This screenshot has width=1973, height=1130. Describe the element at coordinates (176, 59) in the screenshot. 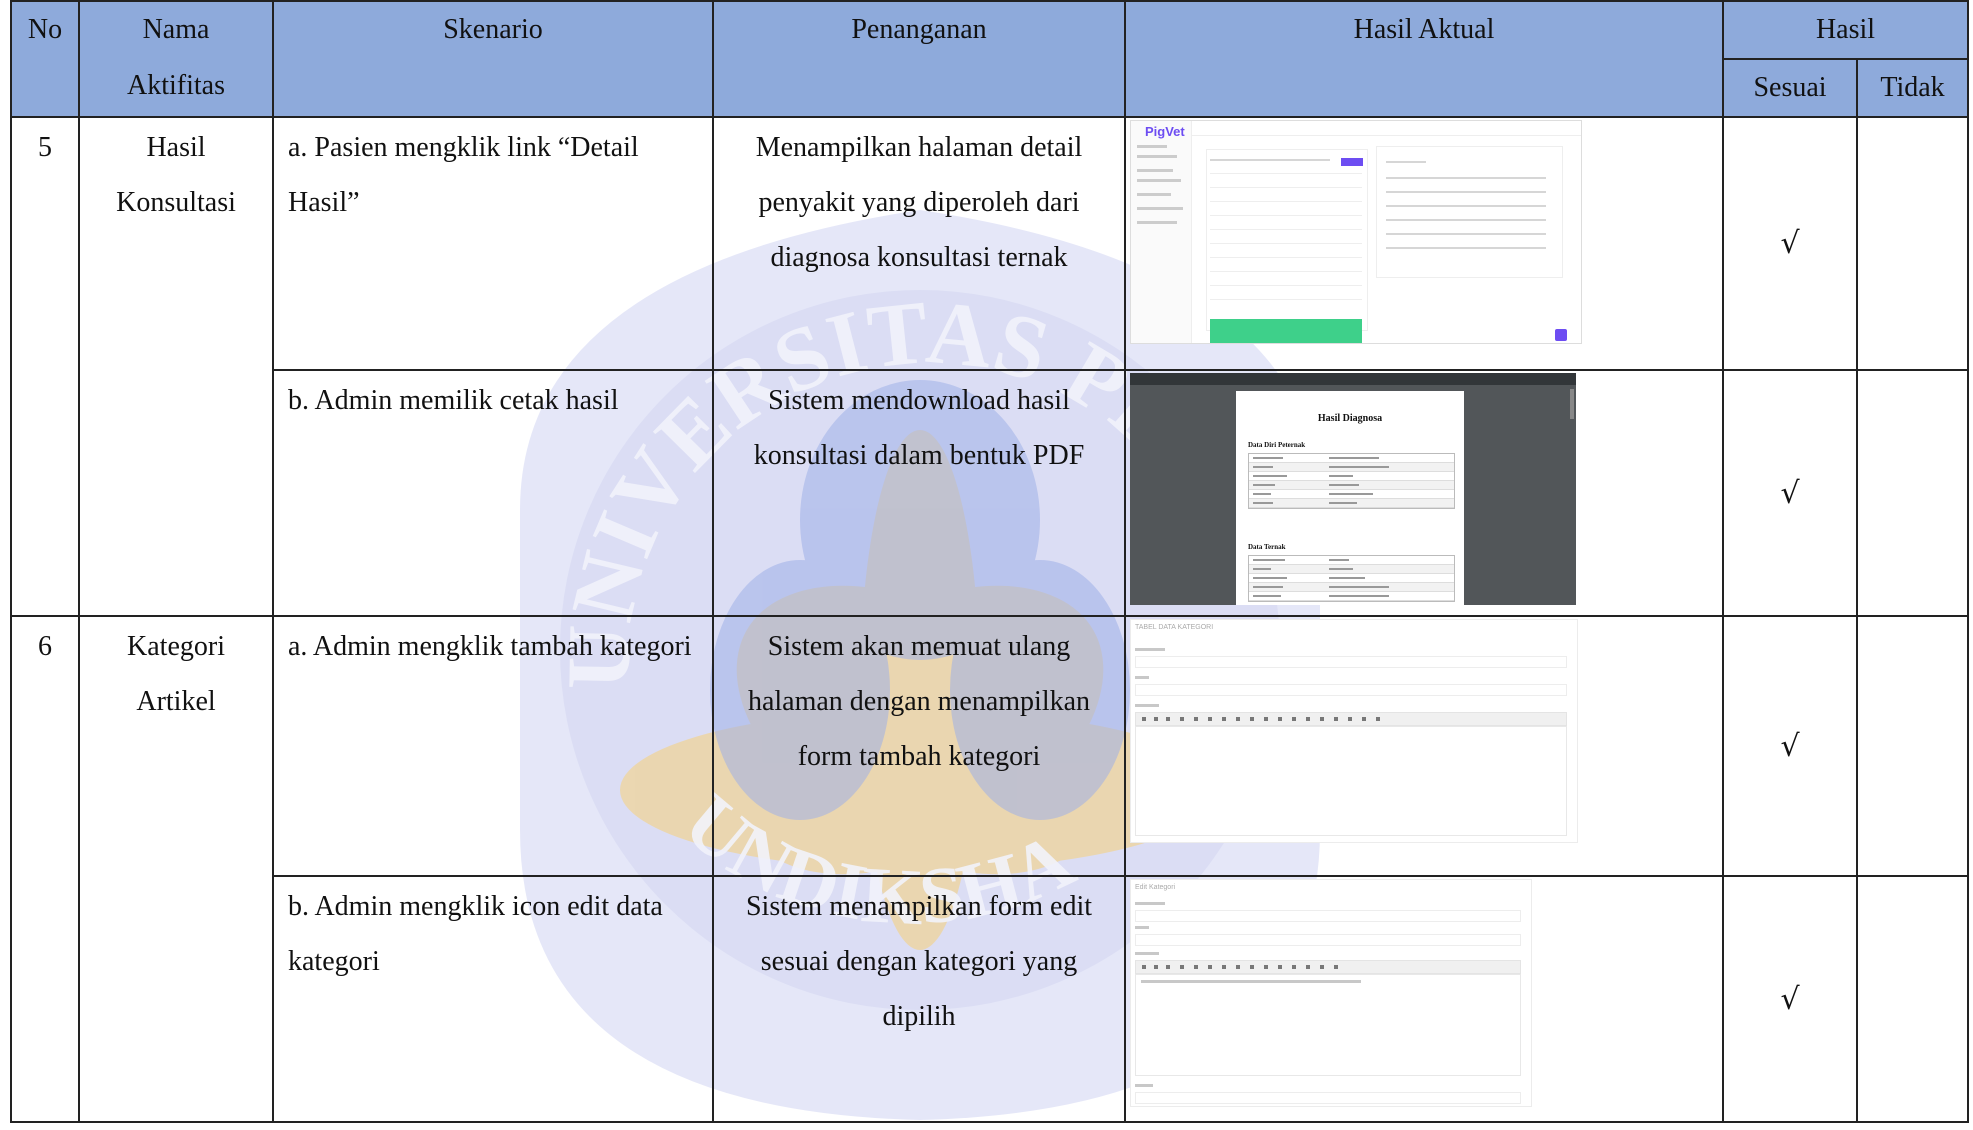

I see `header-nama-aktifitas: Nama Aktifitas` at that location.